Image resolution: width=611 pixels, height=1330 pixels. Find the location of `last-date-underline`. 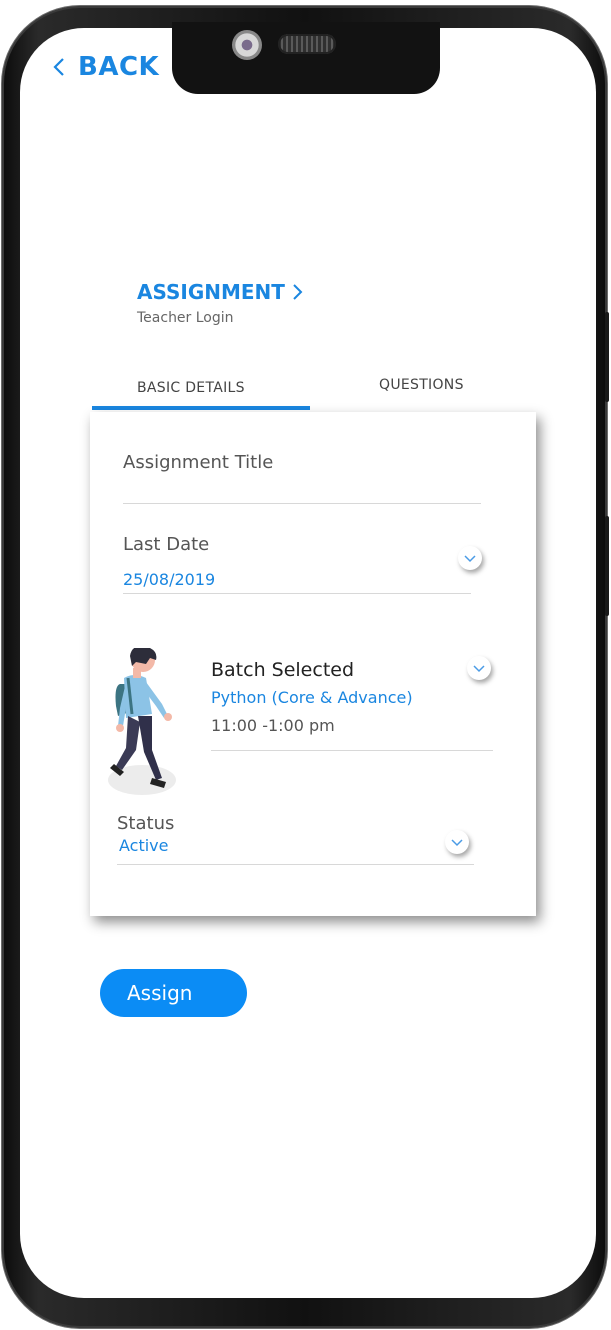

last-date-underline is located at coordinates (297, 593).